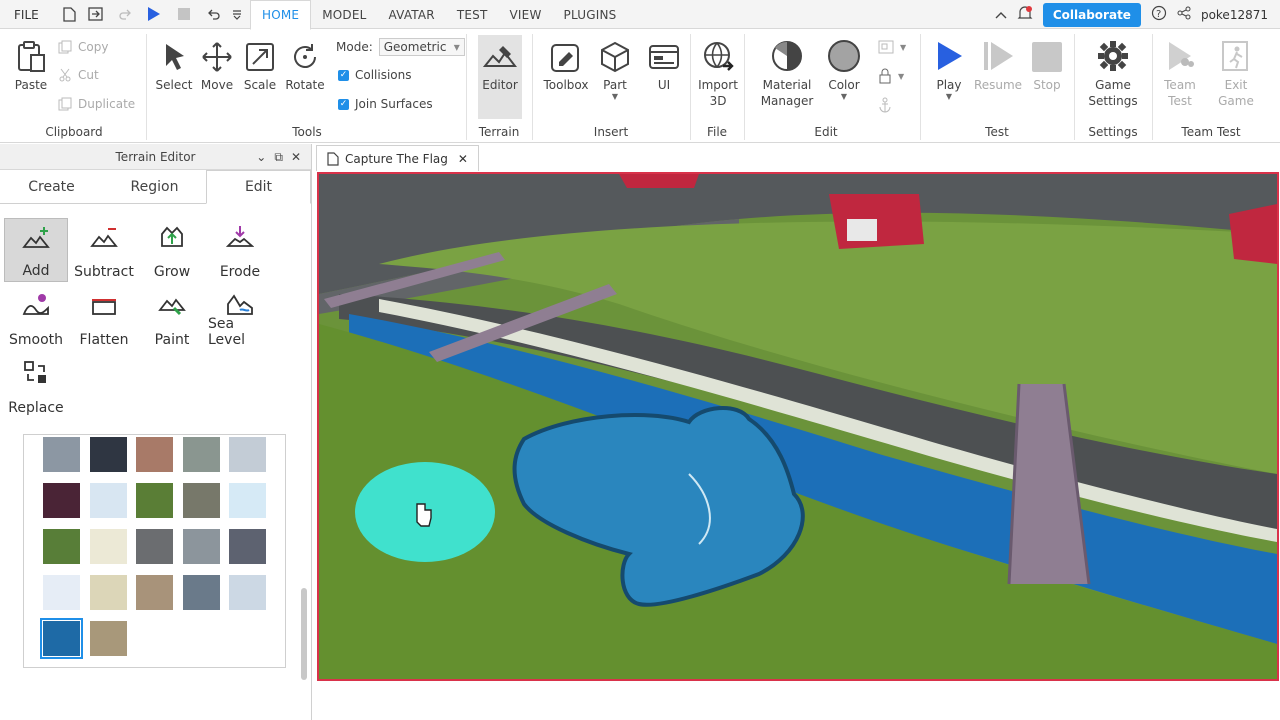  What do you see at coordinates (397, 158) in the screenshot?
I see `viewport-tab: Capture The Flag ✕` at bounding box center [397, 158].